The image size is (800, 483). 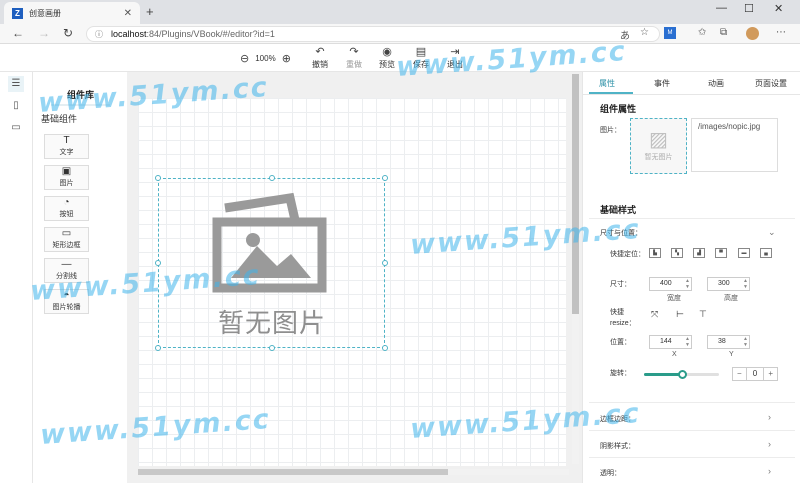 What do you see at coordinates (721, 253) in the screenshot?
I see `align-top-icon: ▀` at bounding box center [721, 253].